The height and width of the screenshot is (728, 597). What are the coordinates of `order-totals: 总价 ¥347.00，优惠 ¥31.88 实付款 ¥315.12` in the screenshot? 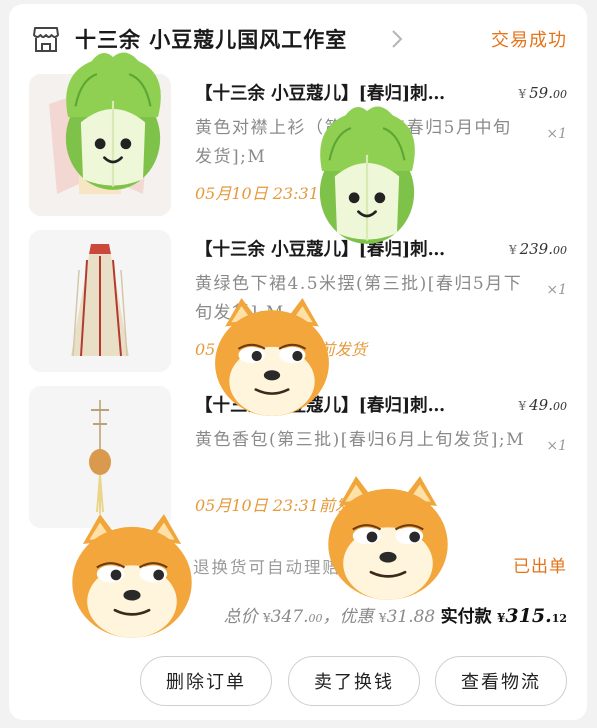 It's located at (395, 614).